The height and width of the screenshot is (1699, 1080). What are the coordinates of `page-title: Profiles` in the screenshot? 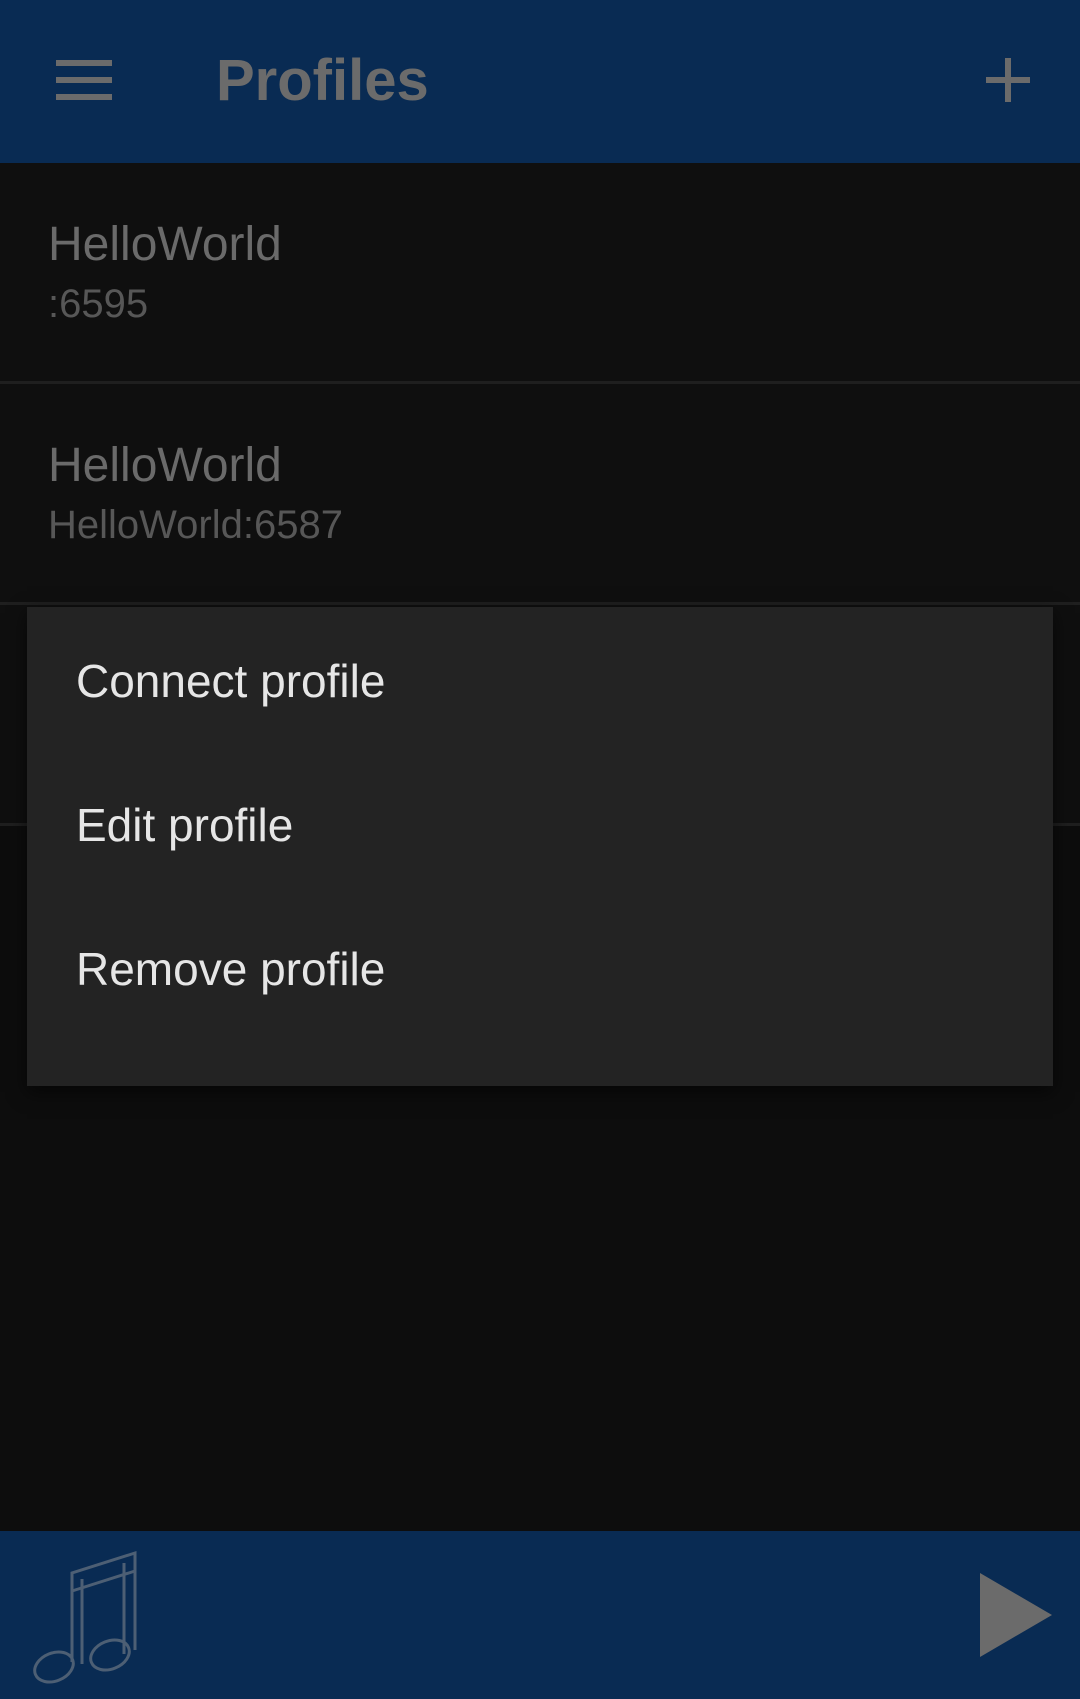 It's located at (322, 80).